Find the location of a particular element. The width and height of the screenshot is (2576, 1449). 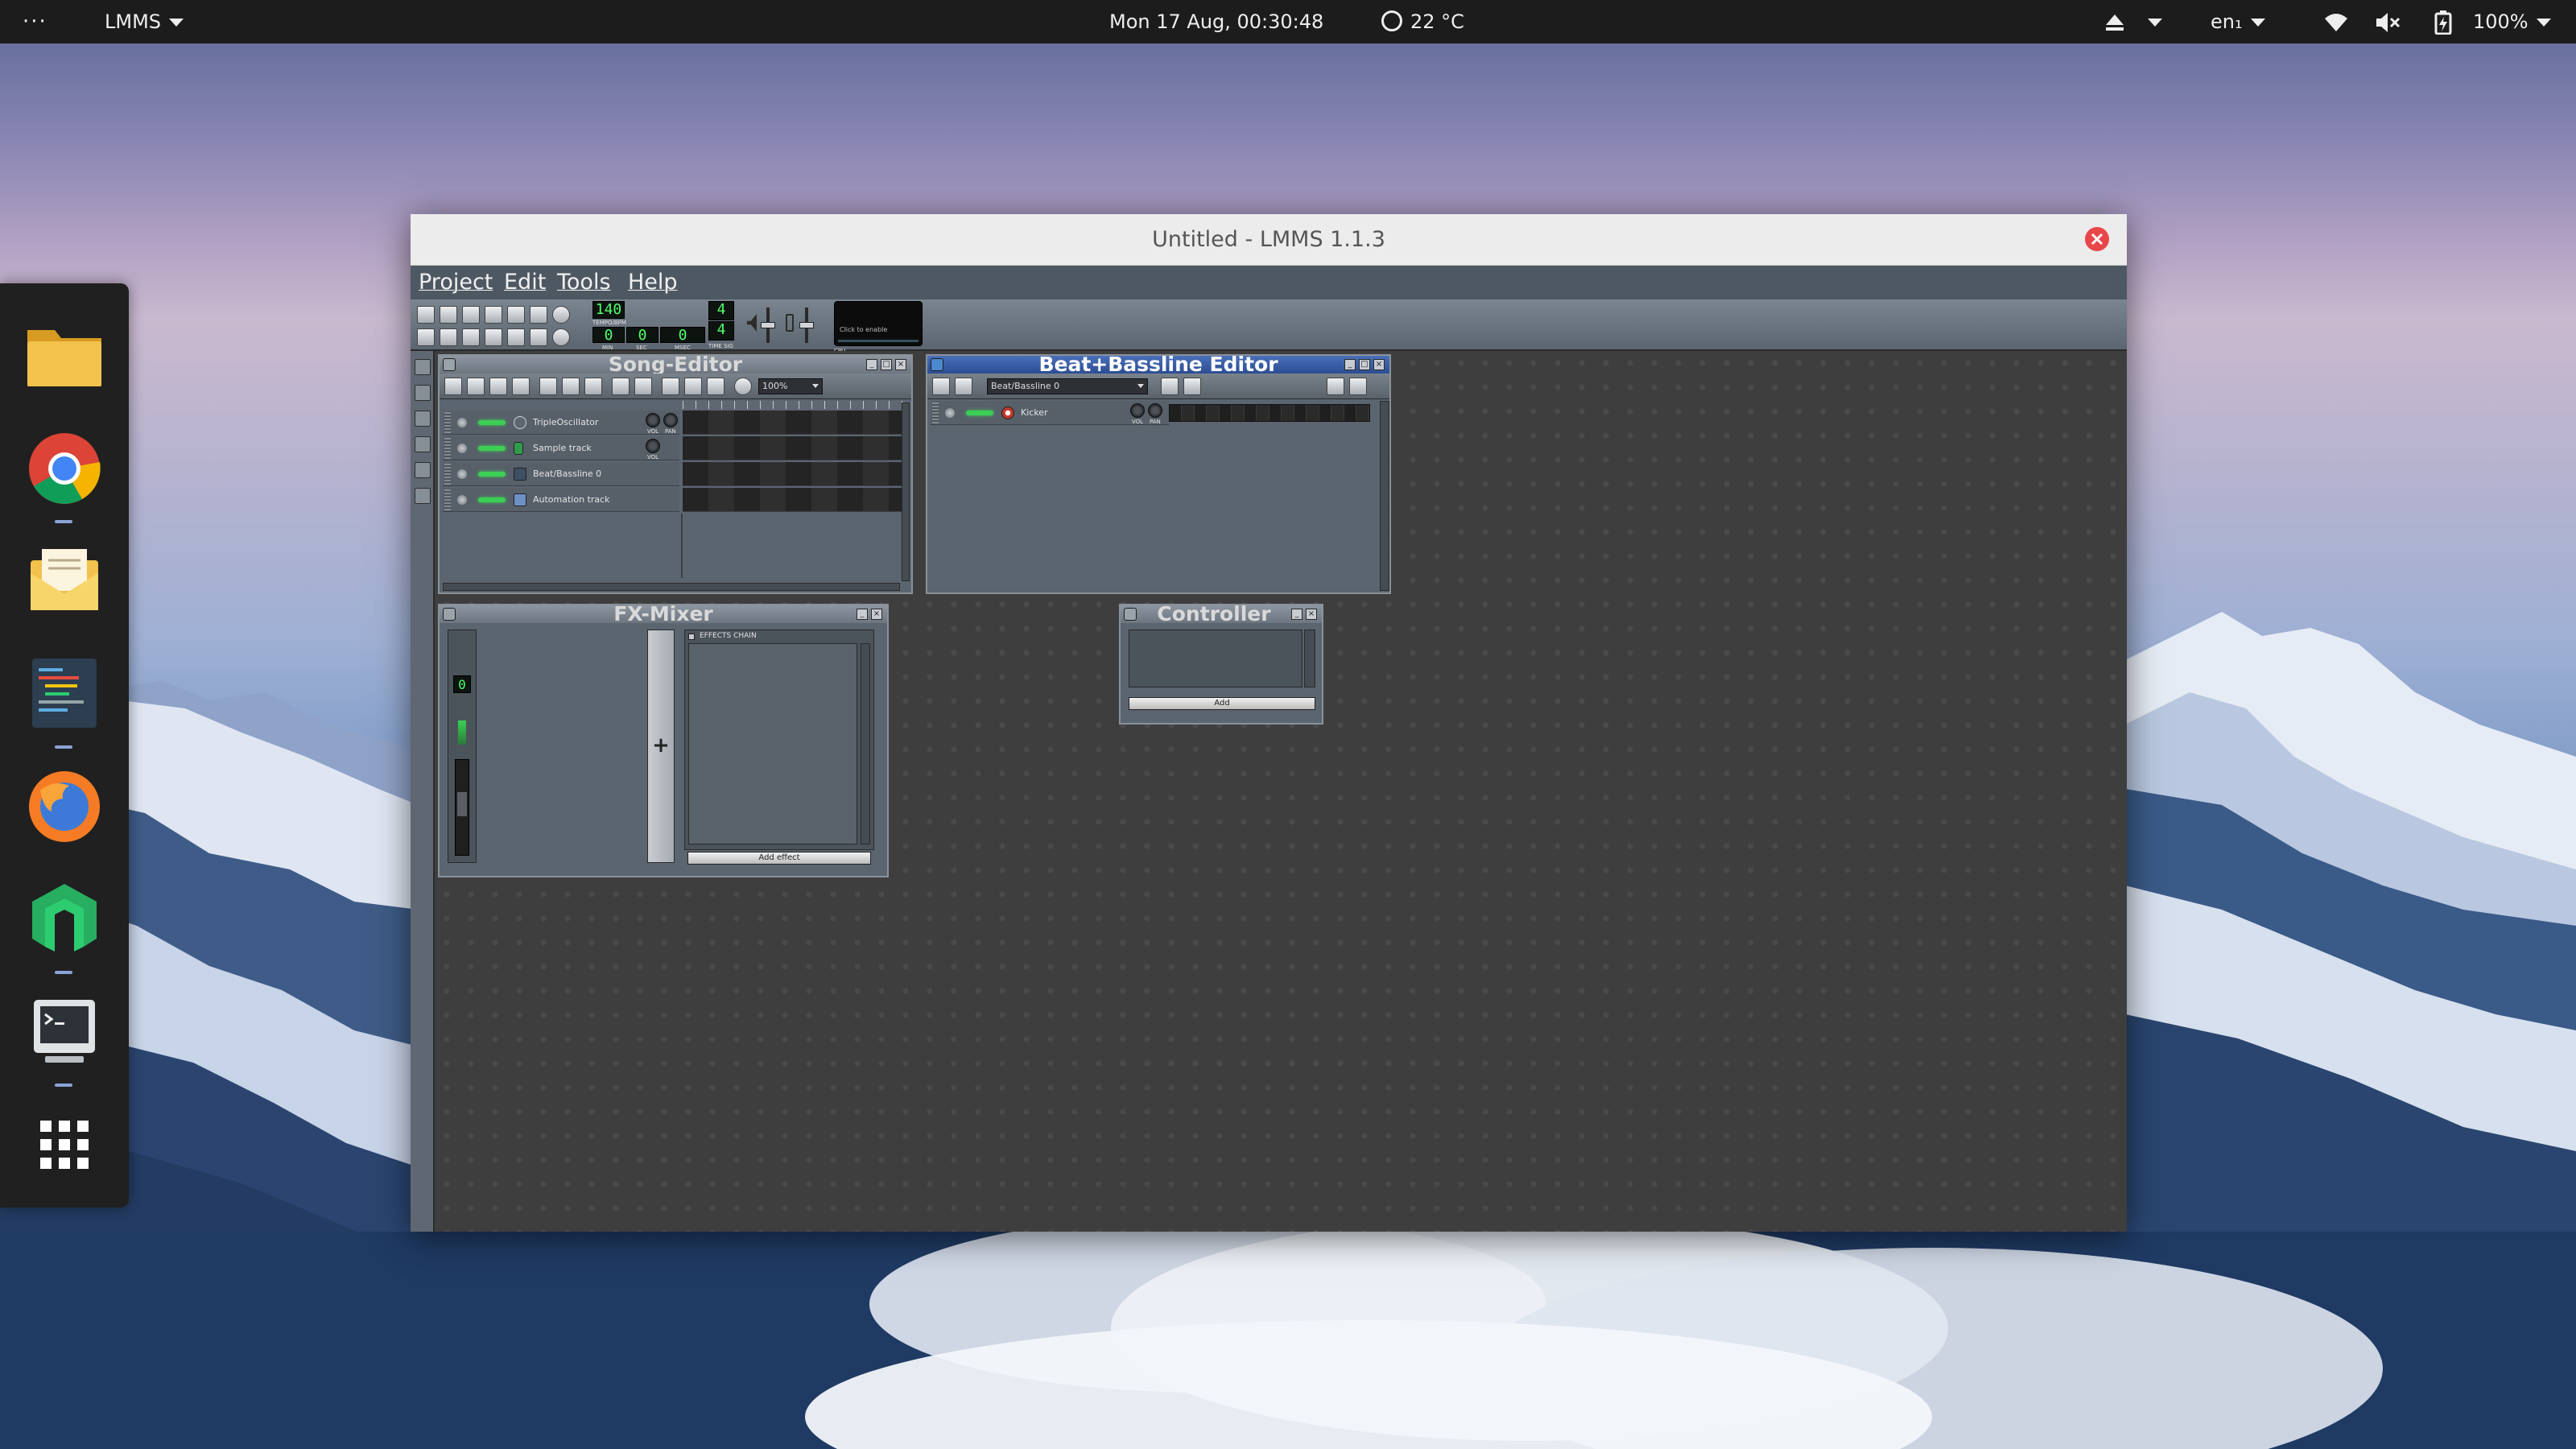

volume-knob is located at coordinates (653, 420).